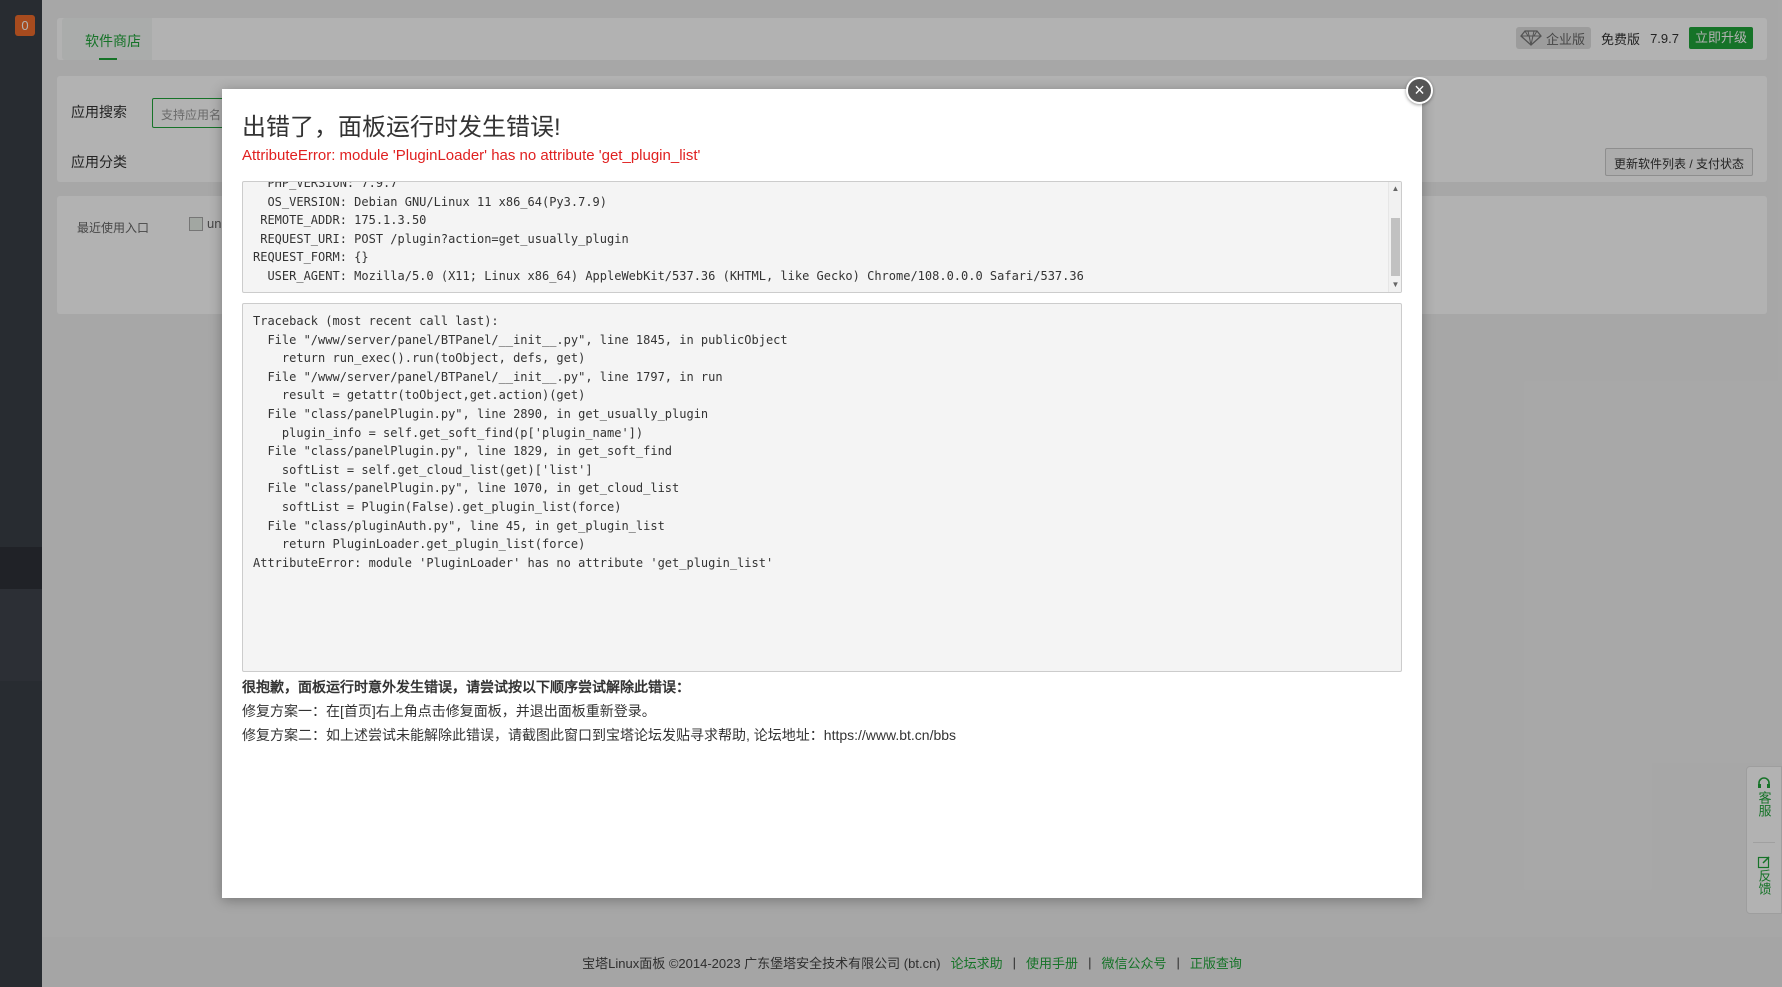 The image size is (1782, 987). I want to click on scroll-thumb, so click(1395, 247).